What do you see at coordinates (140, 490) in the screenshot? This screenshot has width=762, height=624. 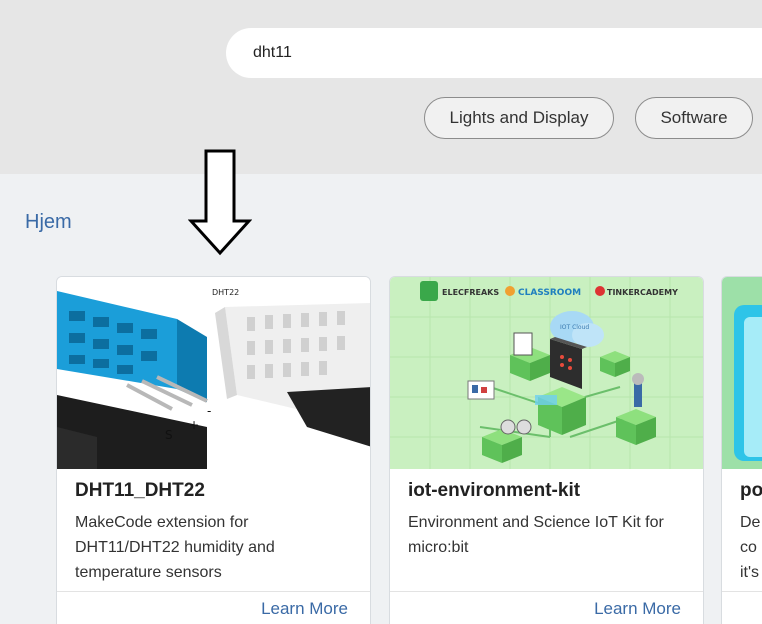 I see `card-title: DHT11_DHT22` at bounding box center [140, 490].